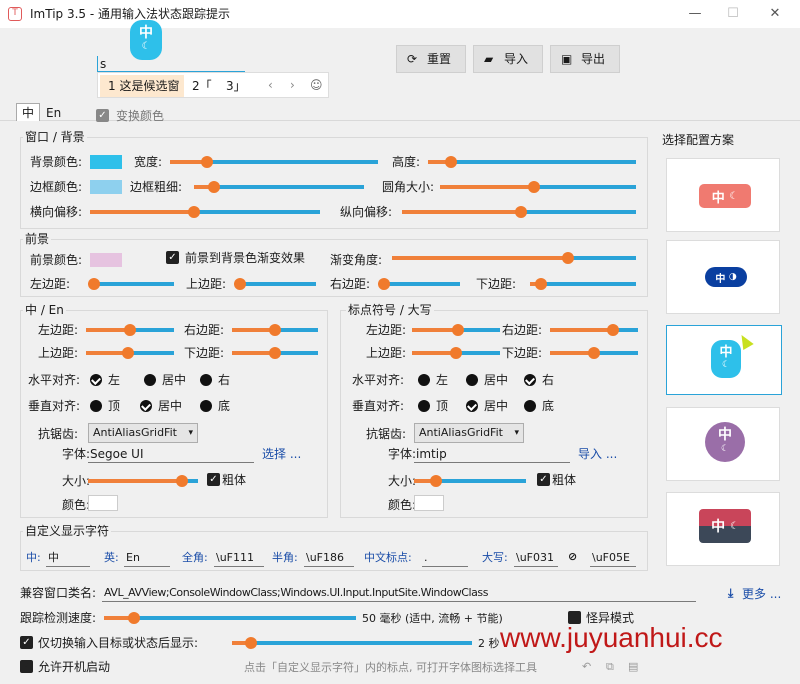  Describe the element at coordinates (695, 14) in the screenshot. I see `minimize-button: —` at that location.